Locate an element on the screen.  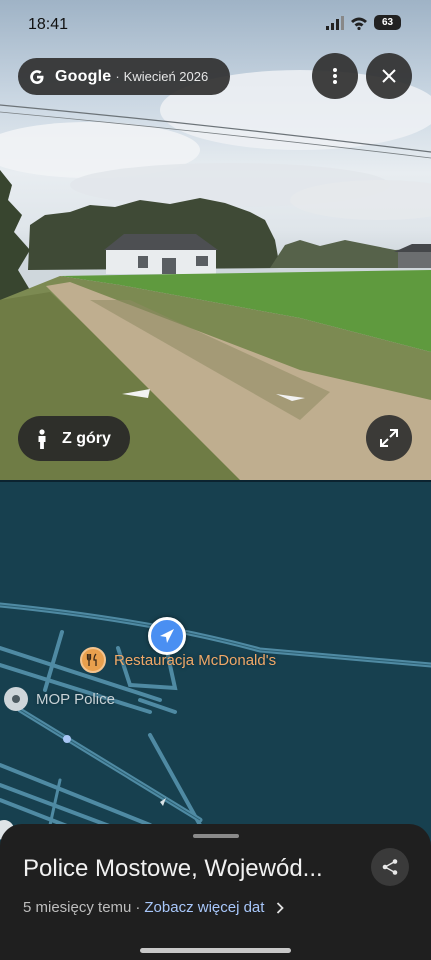
battery-level: 63 is located at coordinates (387, 22).